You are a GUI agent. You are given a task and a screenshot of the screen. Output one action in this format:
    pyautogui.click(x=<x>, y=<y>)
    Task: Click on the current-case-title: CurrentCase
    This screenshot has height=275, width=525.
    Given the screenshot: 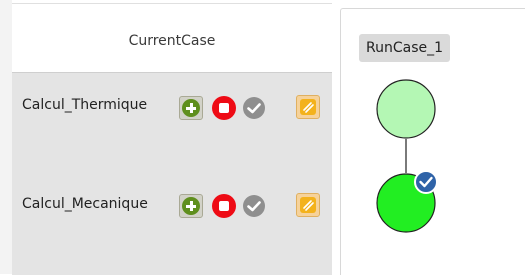 What is the action you would take?
    pyautogui.click(x=172, y=41)
    